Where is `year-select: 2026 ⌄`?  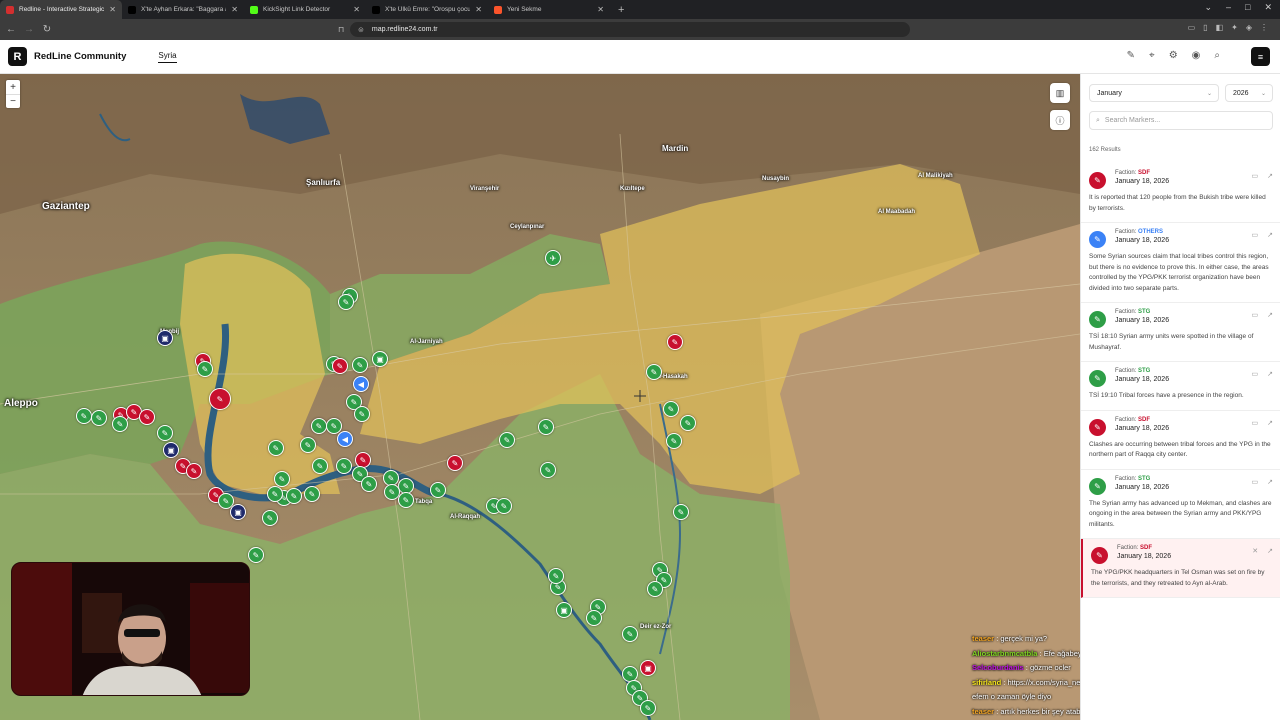
year-select: 2026 ⌄ is located at coordinates (1249, 93).